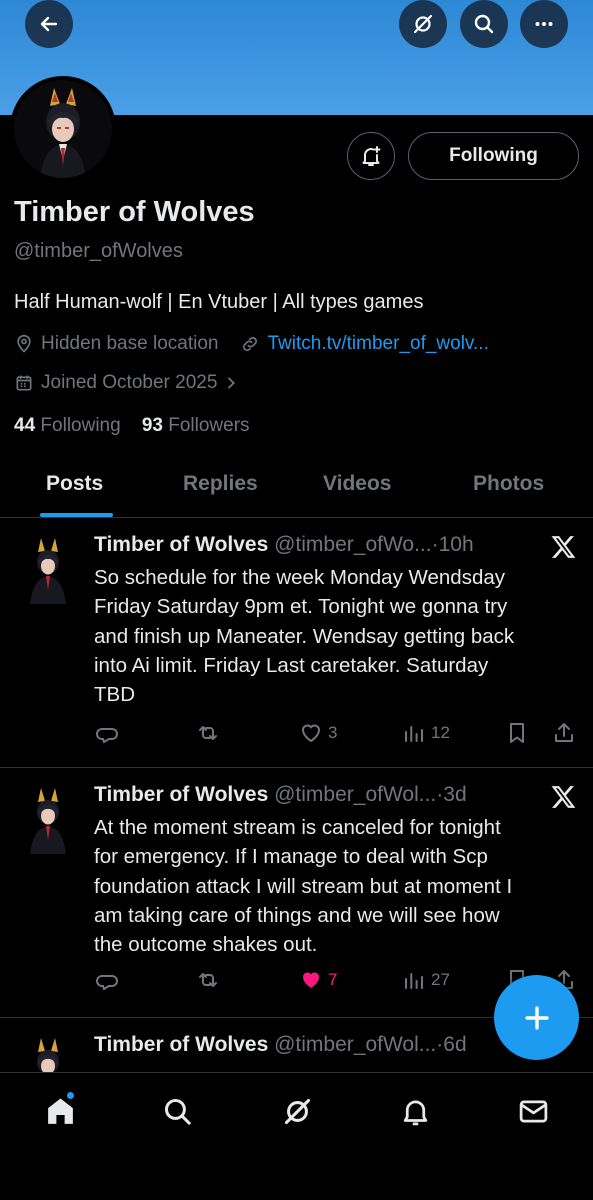  What do you see at coordinates (80, 425) in the screenshot?
I see `following-label: Following` at bounding box center [80, 425].